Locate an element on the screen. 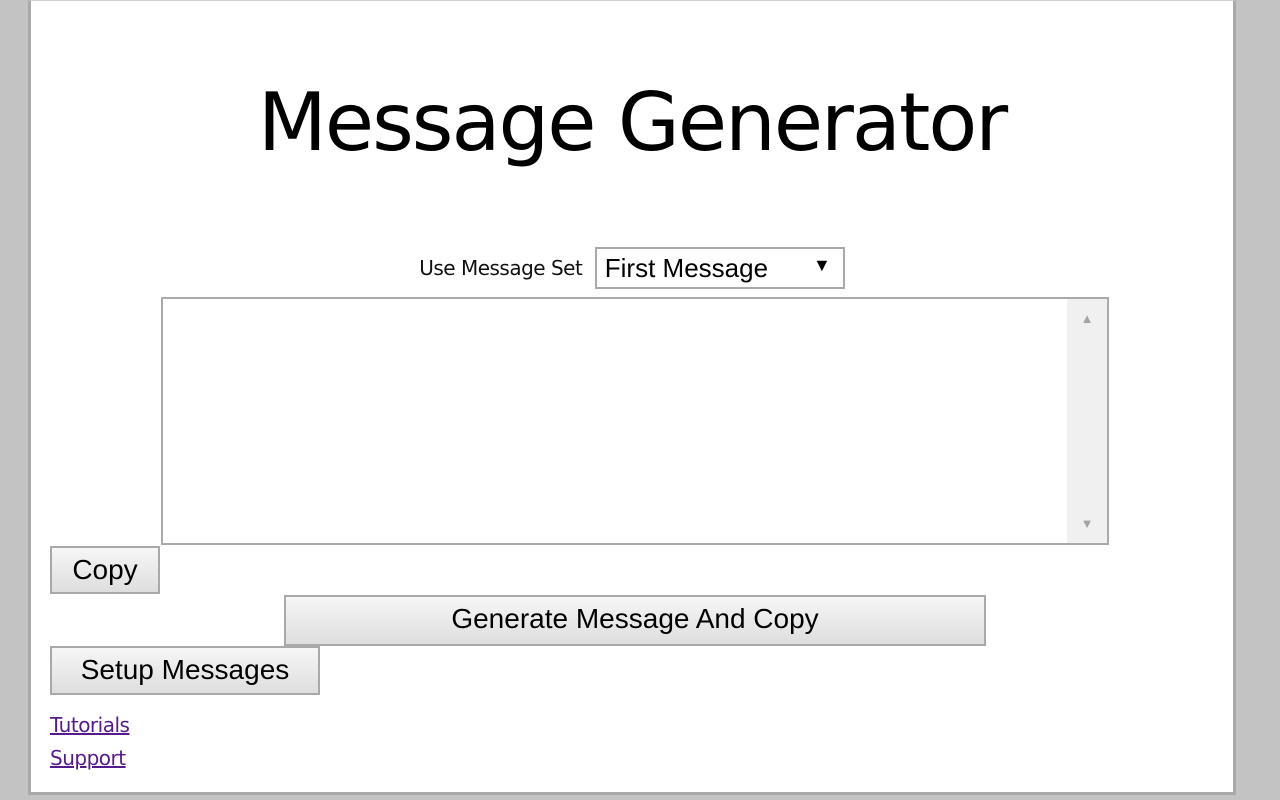  textarea-scrollbar: ▲ ▼ is located at coordinates (1087, 421).